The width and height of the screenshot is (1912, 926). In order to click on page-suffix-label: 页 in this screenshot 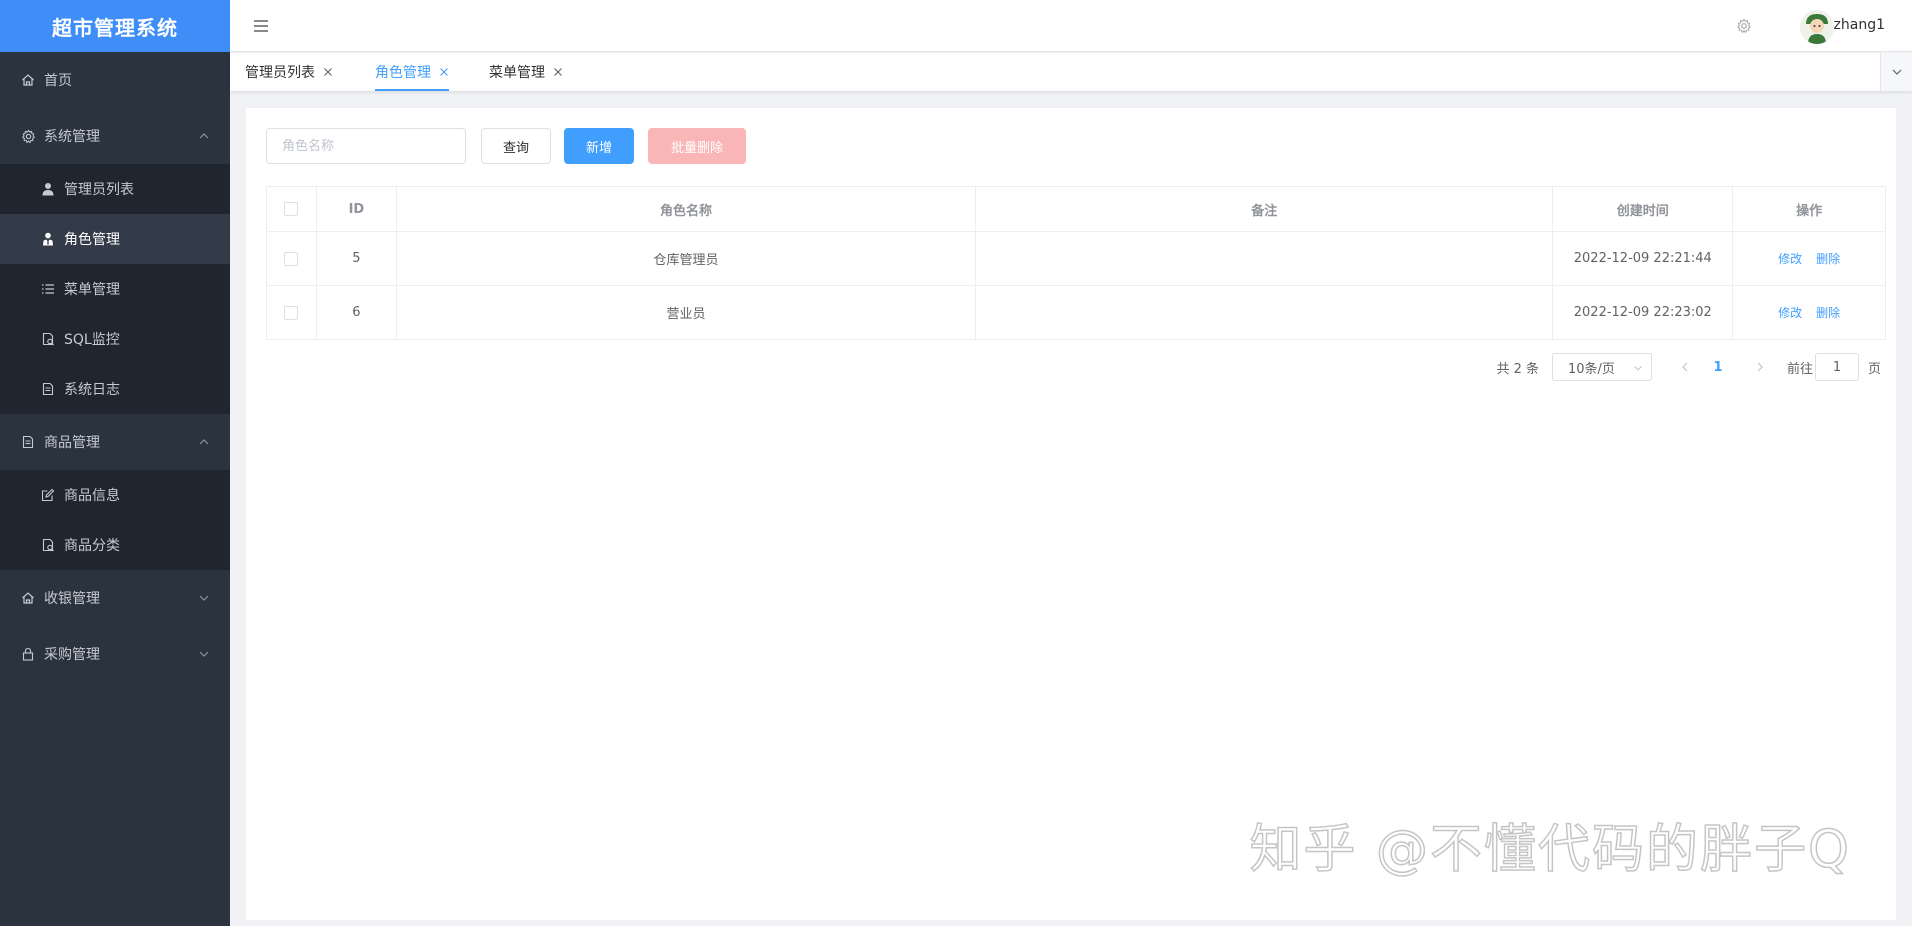, I will do `click(1874, 369)`.